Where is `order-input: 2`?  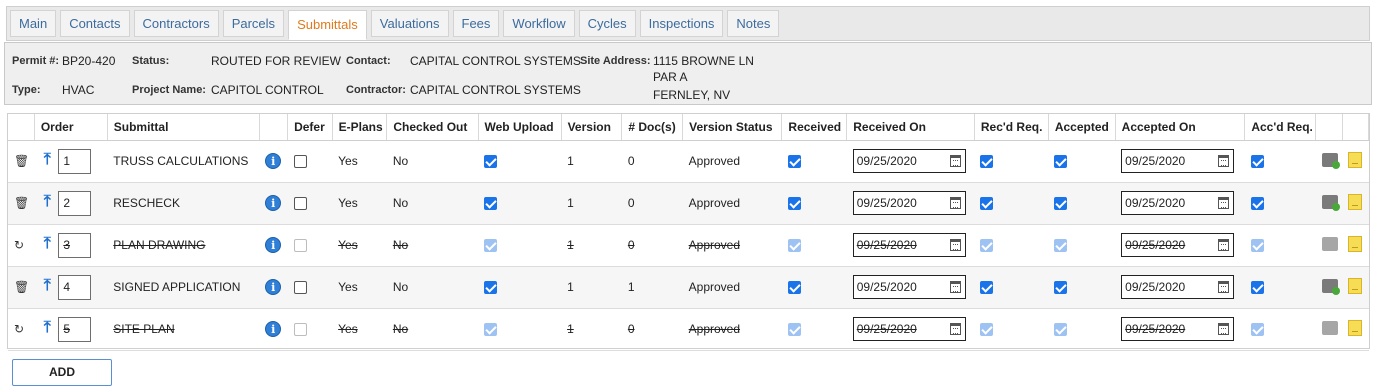
order-input: 2 is located at coordinates (75, 203).